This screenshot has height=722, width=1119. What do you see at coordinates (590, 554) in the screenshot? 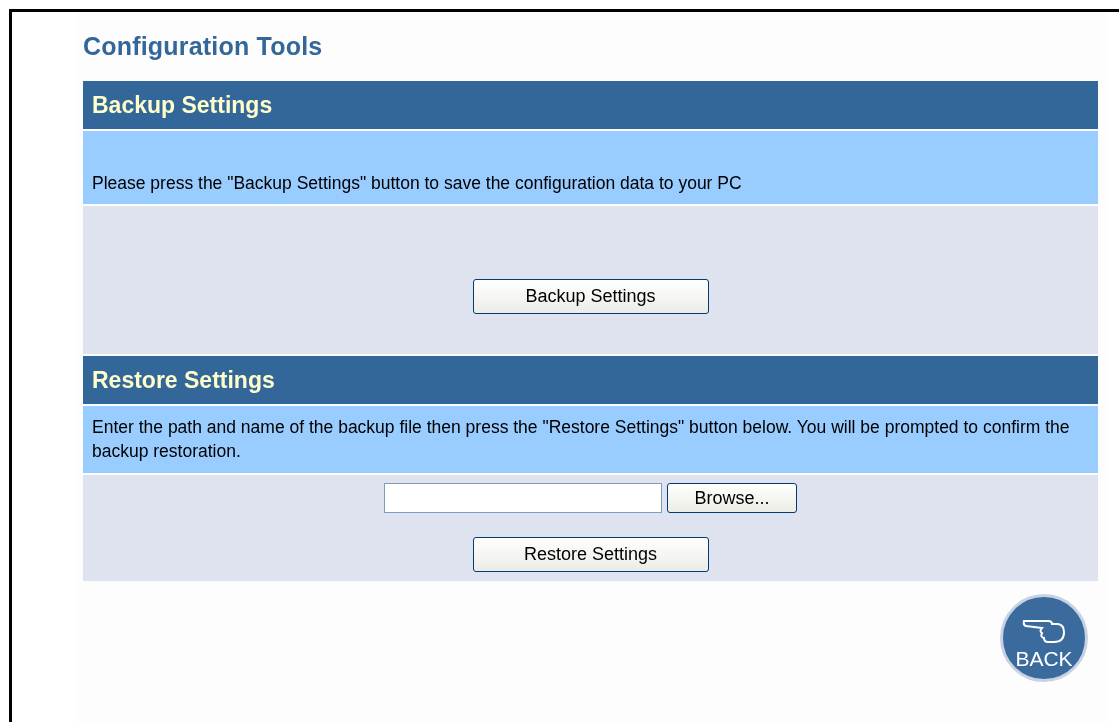
I see `restore-button: Restore Settings` at bounding box center [590, 554].